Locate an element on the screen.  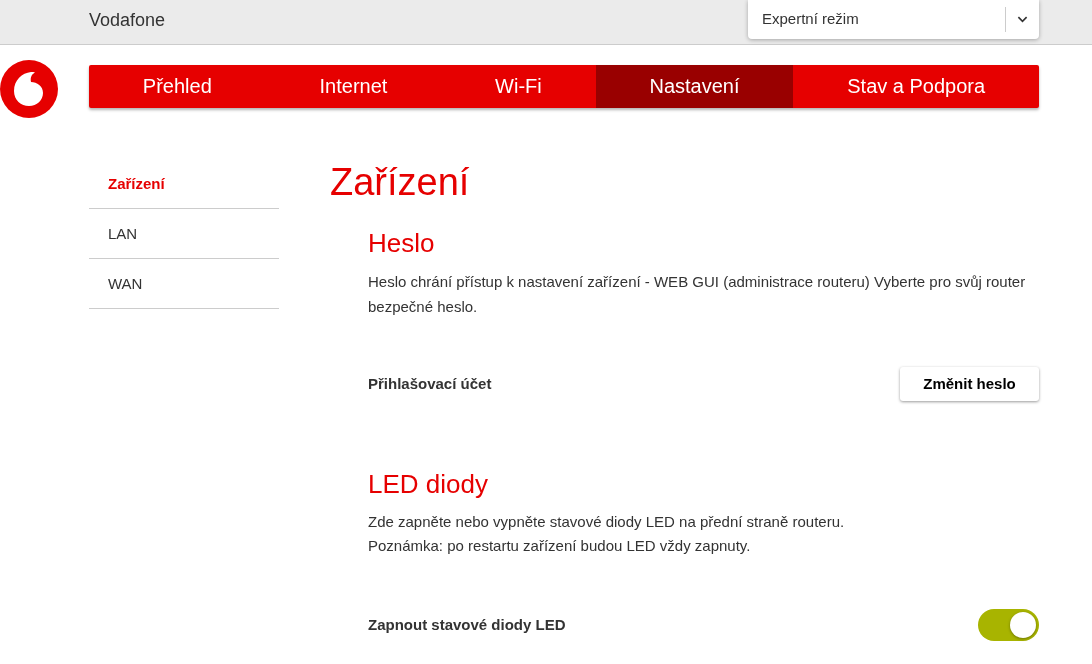
section-title: Heslo is located at coordinates (402, 243).